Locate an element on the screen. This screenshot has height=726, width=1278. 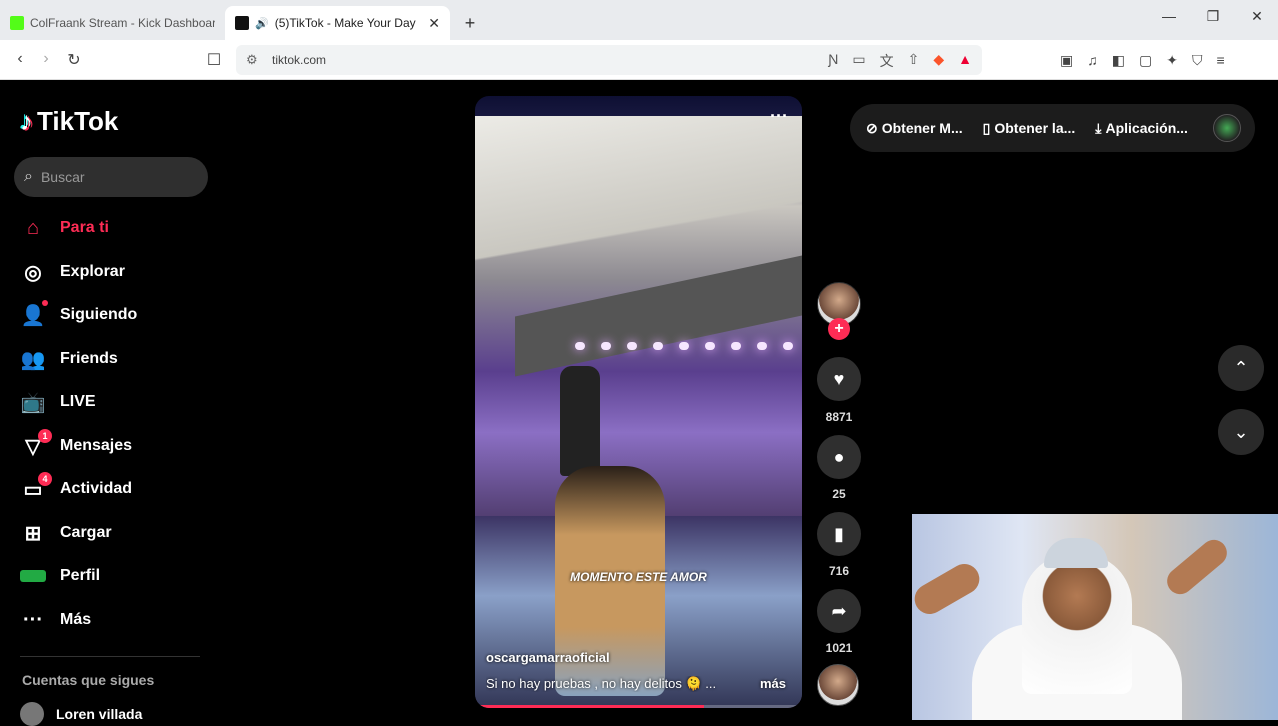
cast-icon: ▭ is located at coordinates (858, 61).